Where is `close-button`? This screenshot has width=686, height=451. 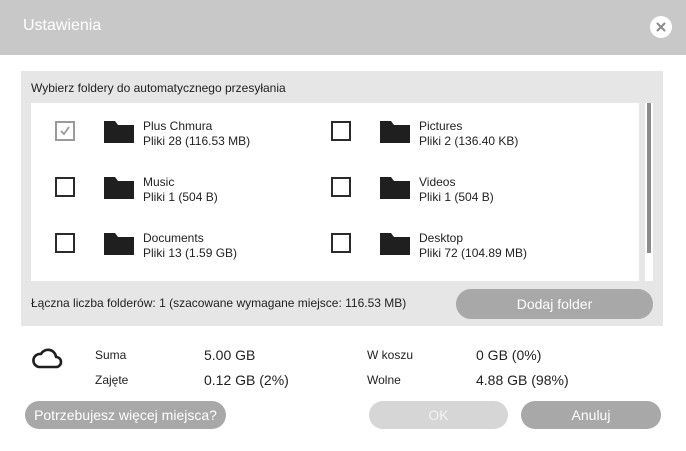
close-button is located at coordinates (661, 27).